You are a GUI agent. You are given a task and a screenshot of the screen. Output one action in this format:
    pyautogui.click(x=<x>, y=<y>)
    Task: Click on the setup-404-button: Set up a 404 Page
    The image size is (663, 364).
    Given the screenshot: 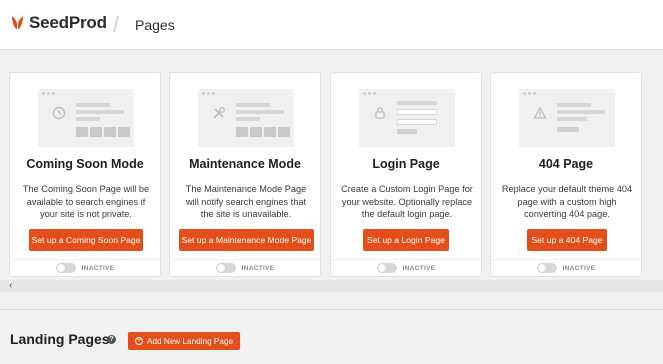 What is the action you would take?
    pyautogui.click(x=567, y=240)
    